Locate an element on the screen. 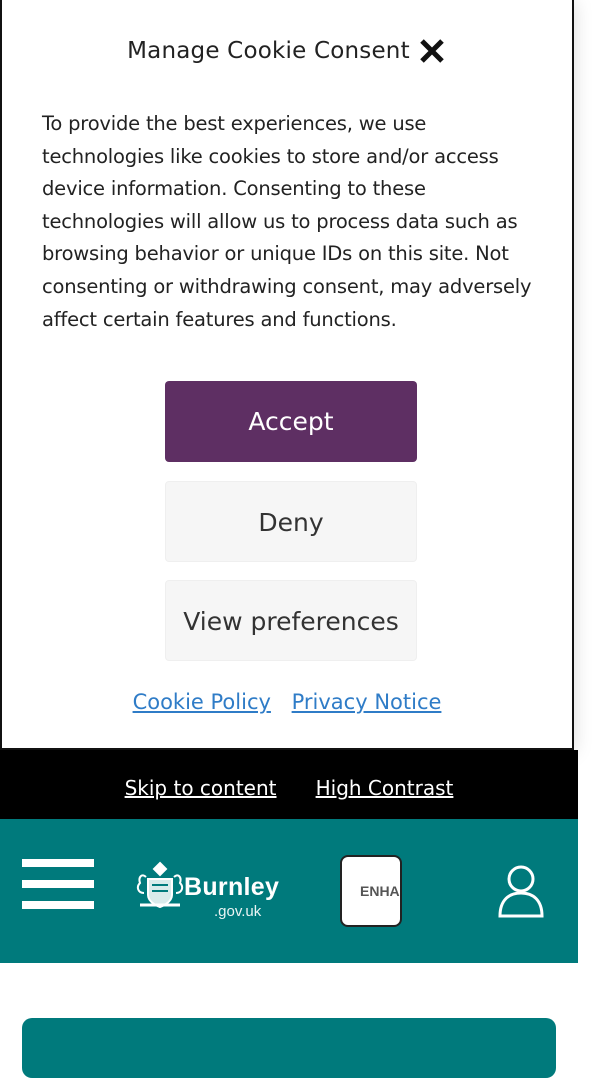  enhance-button-label: ENHANCE is located at coordinates (380, 891).